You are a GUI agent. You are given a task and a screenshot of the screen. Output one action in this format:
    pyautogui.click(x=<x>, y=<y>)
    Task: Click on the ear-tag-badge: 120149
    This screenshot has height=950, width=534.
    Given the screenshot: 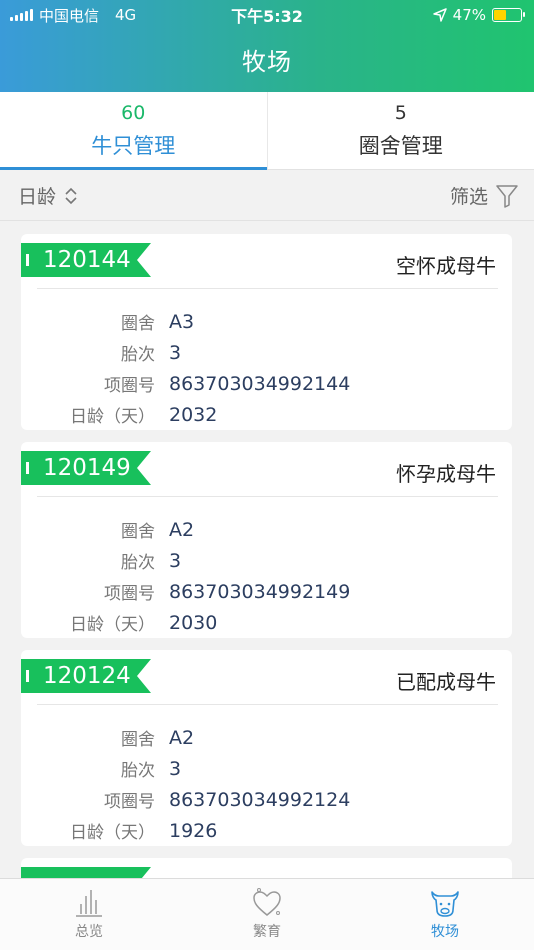 What is the action you would take?
    pyautogui.click(x=86, y=468)
    